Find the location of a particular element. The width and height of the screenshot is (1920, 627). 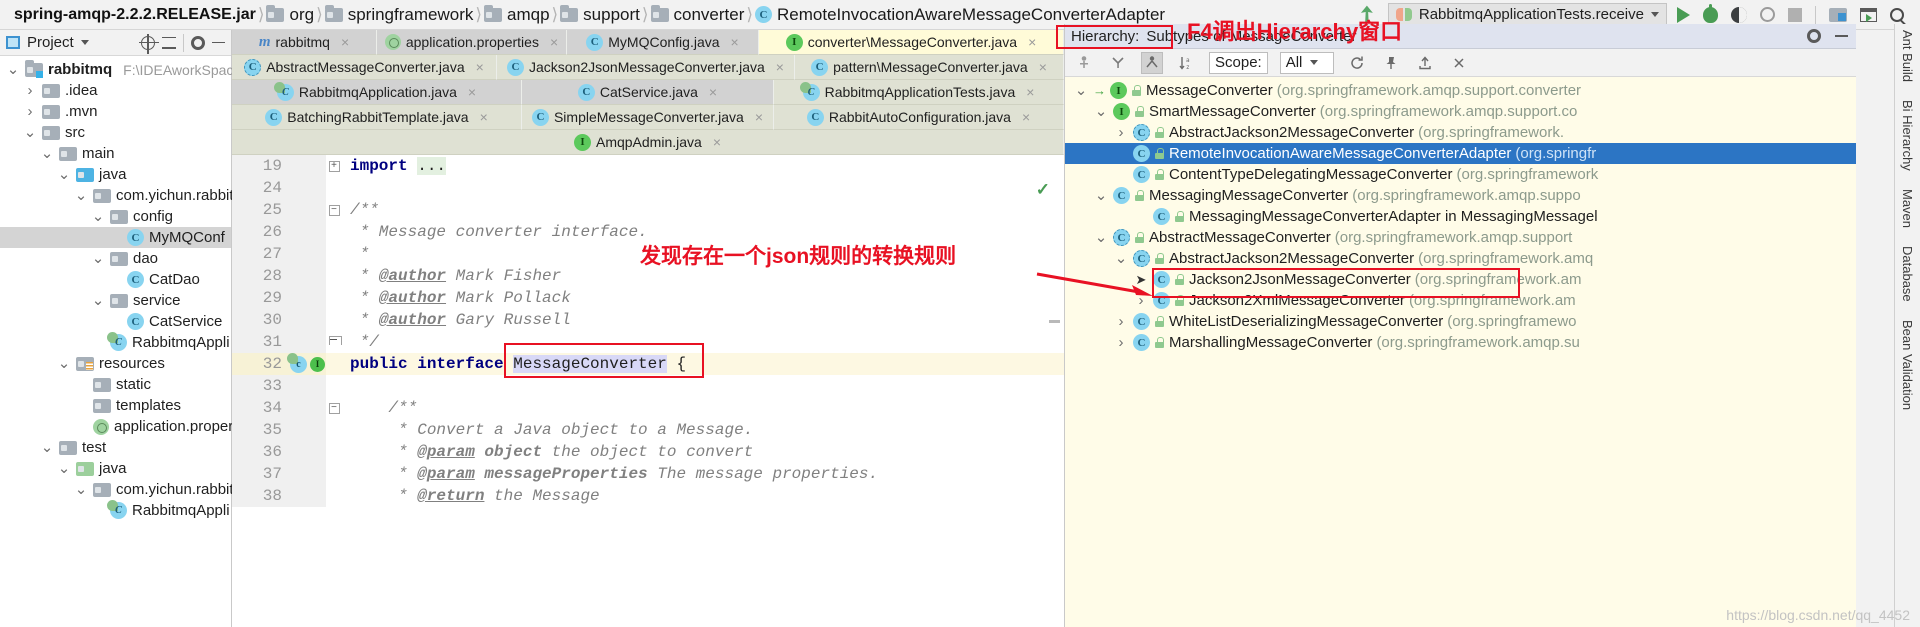

editor-tab: C RabbitmqApplicationTests.java × is located at coordinates (919, 92).